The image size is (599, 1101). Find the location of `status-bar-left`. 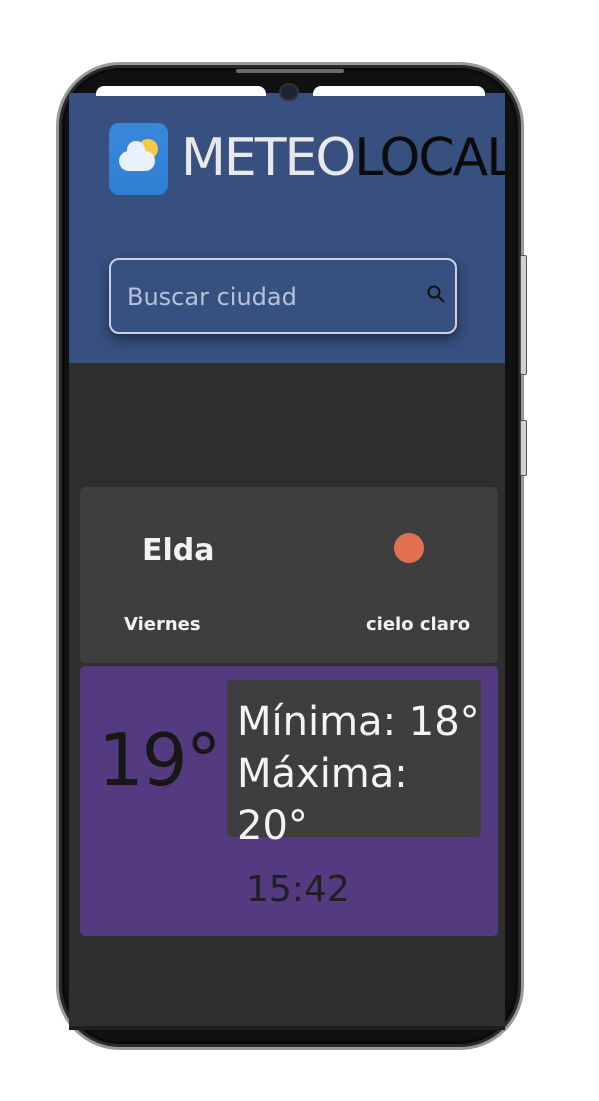

status-bar-left is located at coordinates (181, 91).